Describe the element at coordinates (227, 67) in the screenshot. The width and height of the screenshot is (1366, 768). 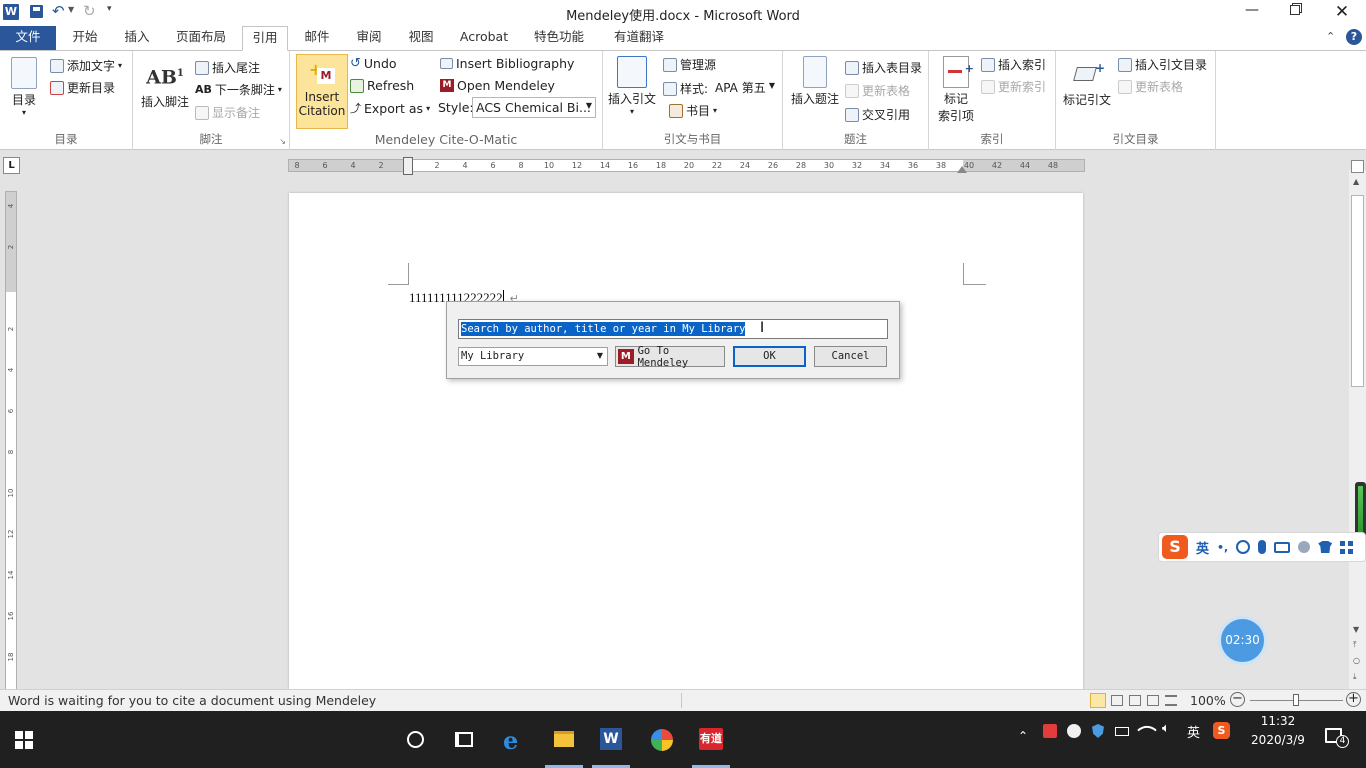
I see `insert-endnote-button: 插入尾注` at that location.